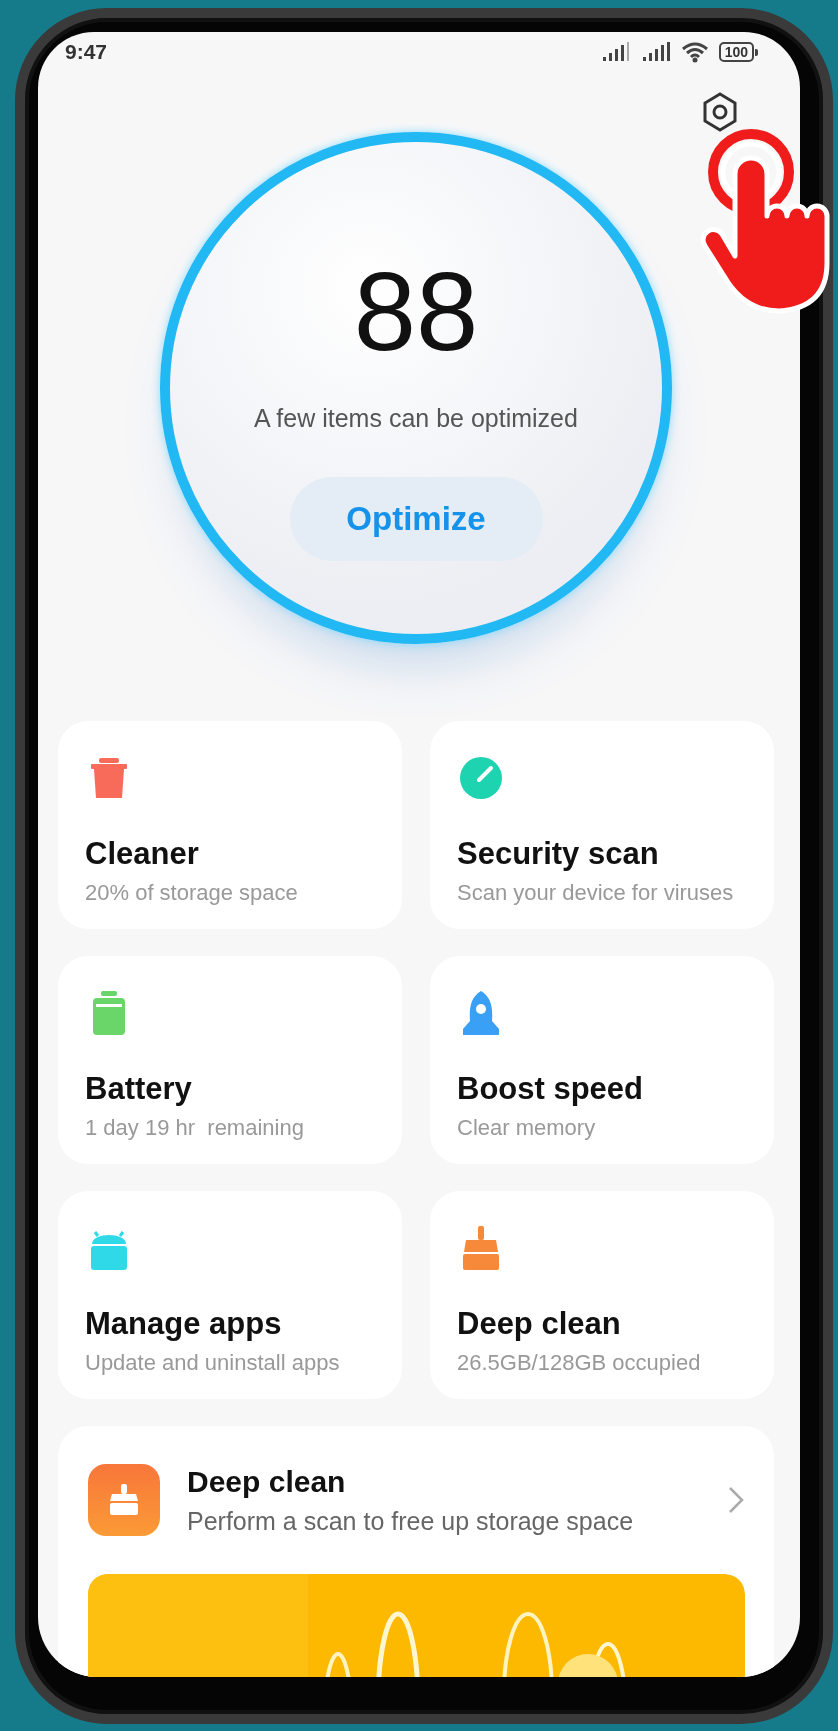 The width and height of the screenshot is (838, 1731). What do you see at coordinates (550, 1089) in the screenshot?
I see `tile-title: Boost speed` at bounding box center [550, 1089].